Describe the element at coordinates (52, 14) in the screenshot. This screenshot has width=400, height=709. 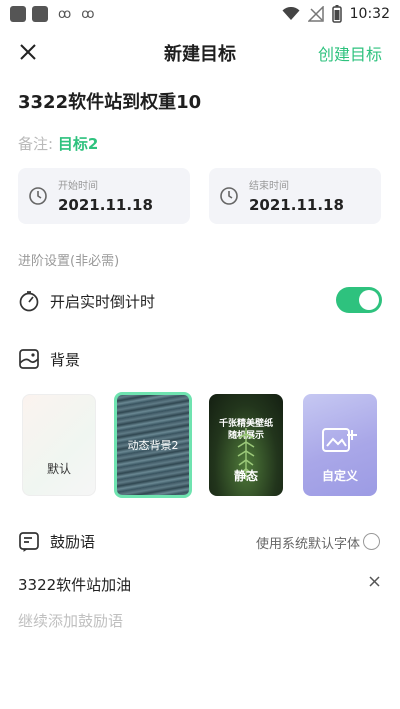
I see `status-bar-left: ꝏ ꝏ` at that location.